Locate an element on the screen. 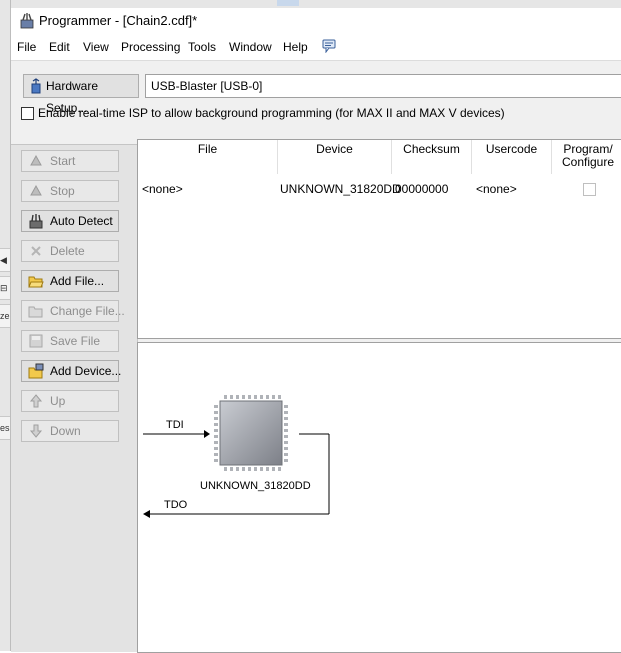 This screenshot has width=621, height=653. menu-view: View is located at coordinates (96, 47).